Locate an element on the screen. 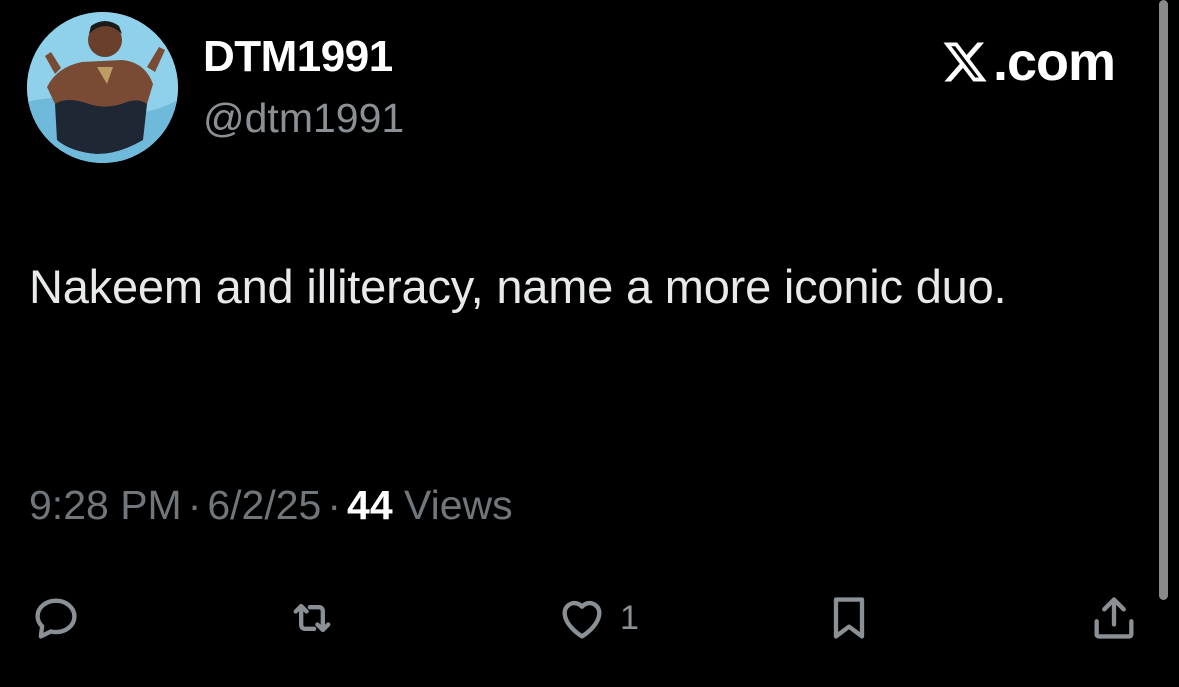 Image resolution: width=1179 pixels, height=687 pixels. reply-icon is located at coordinates (56, 618).